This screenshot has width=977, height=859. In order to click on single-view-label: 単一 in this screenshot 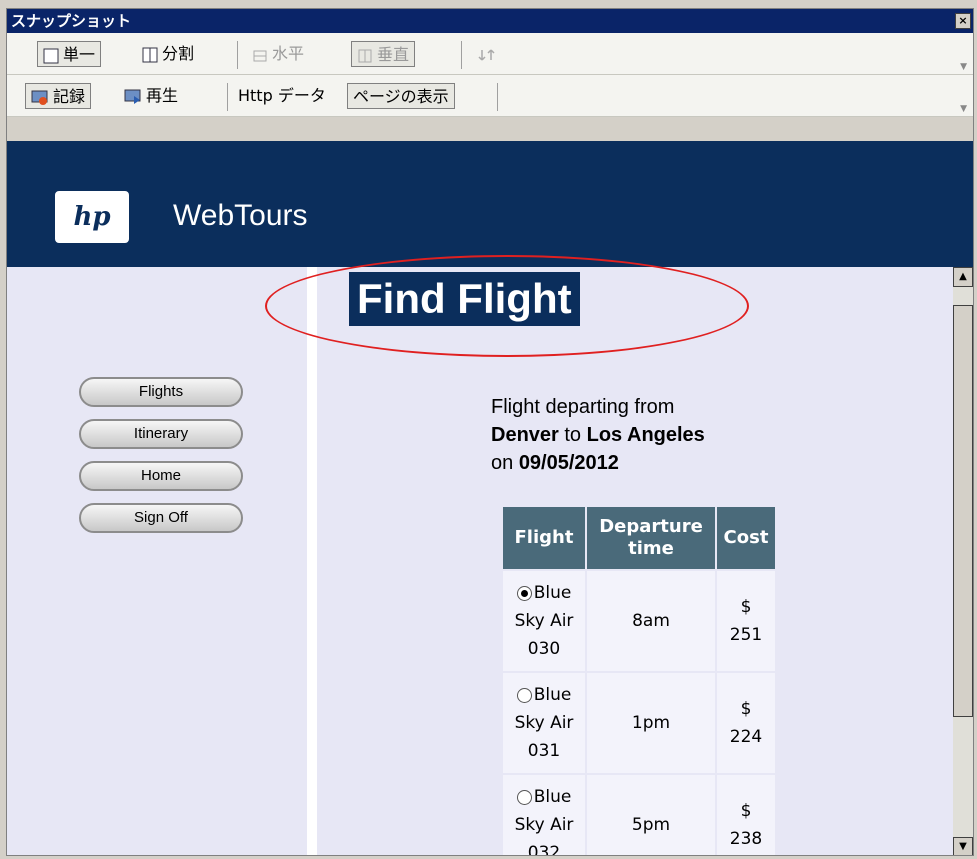, I will do `click(79, 54)`.